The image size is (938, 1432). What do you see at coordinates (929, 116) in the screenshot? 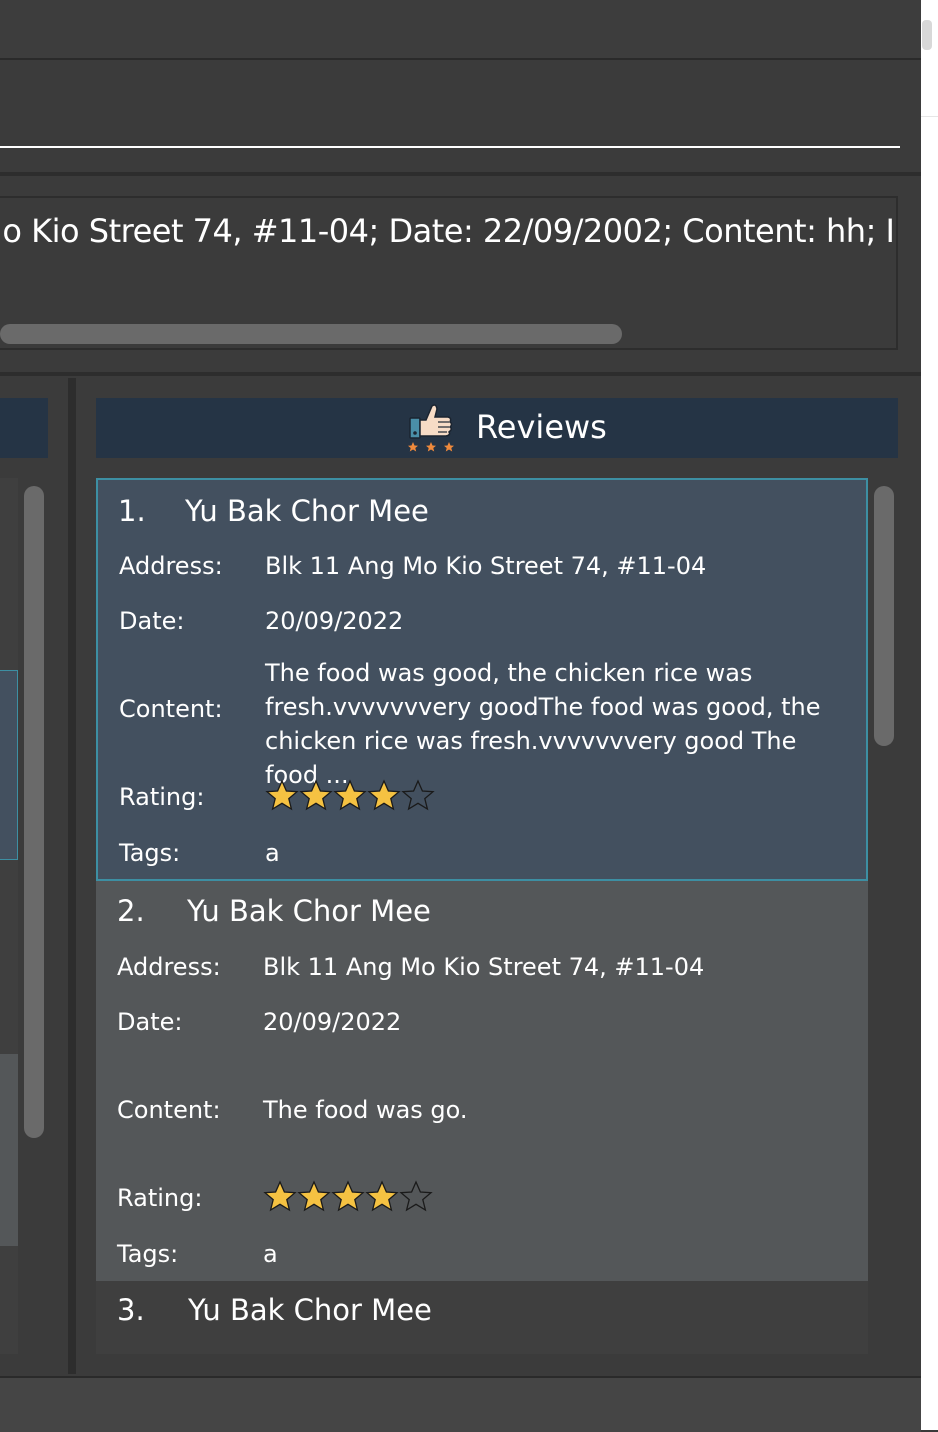
I see `window-edge-divider` at bounding box center [929, 116].